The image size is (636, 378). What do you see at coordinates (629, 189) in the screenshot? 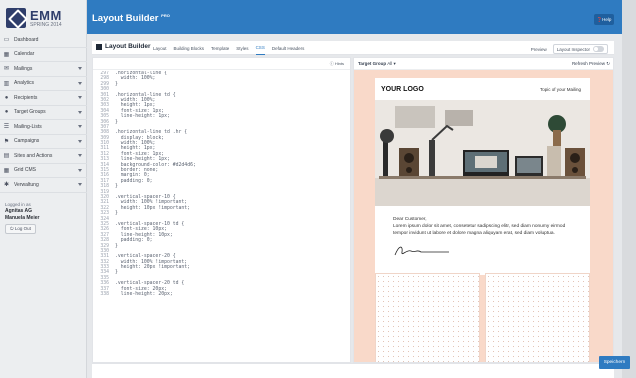
I see `window-edge` at bounding box center [629, 189].